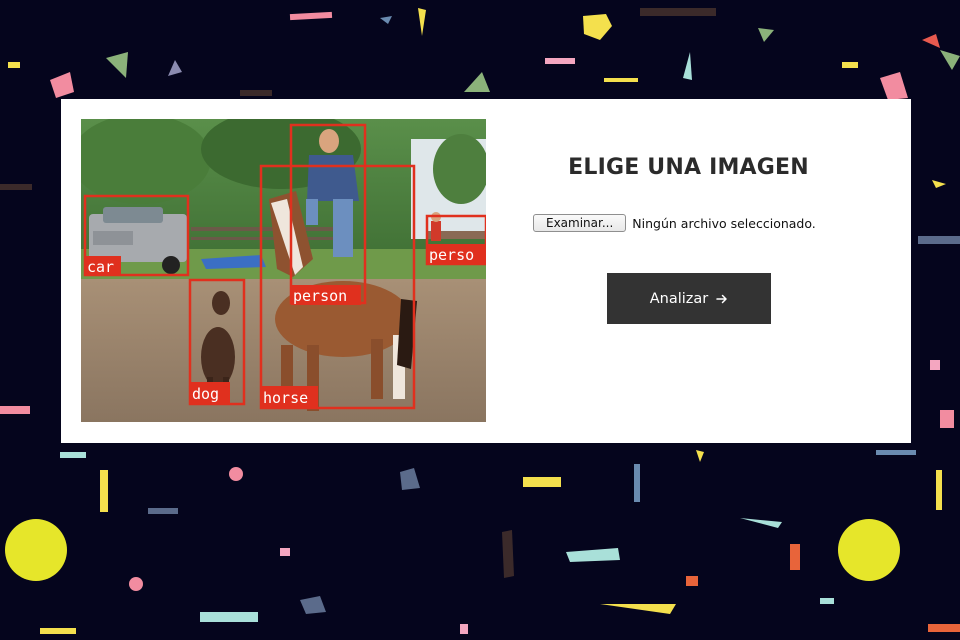  What do you see at coordinates (100, 267) in the screenshot?
I see `svg-text: car` at bounding box center [100, 267].